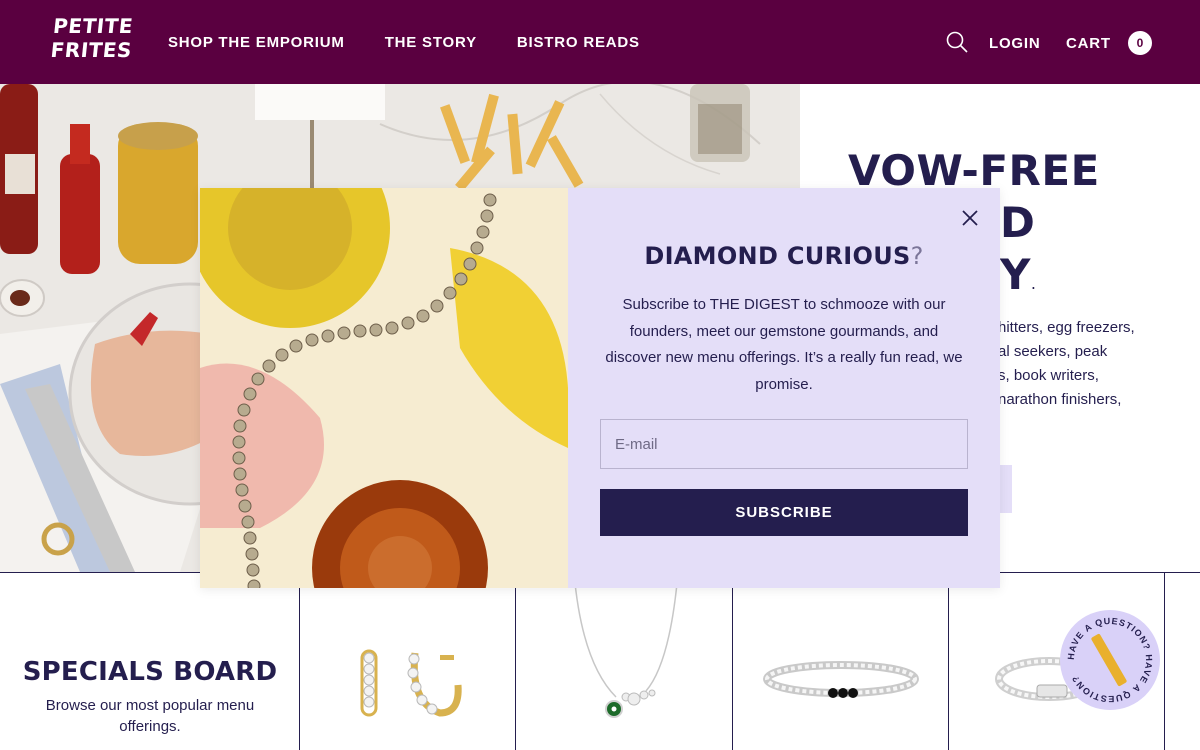  What do you see at coordinates (1048, 375) in the screenshot?
I see `hero-desc-line: s, book writers,` at bounding box center [1048, 375].